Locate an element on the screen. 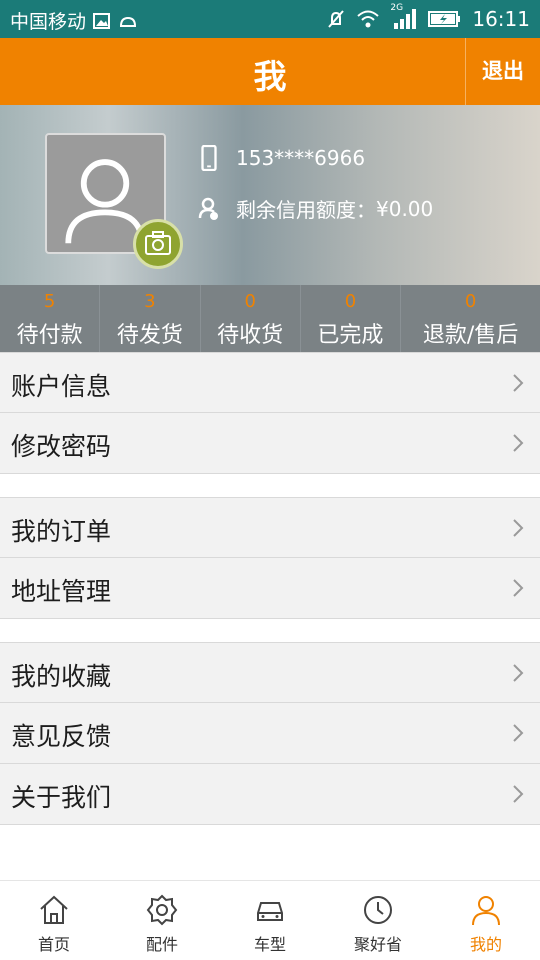  menu-item-address-management: 地址管理 is located at coordinates (270, 588).